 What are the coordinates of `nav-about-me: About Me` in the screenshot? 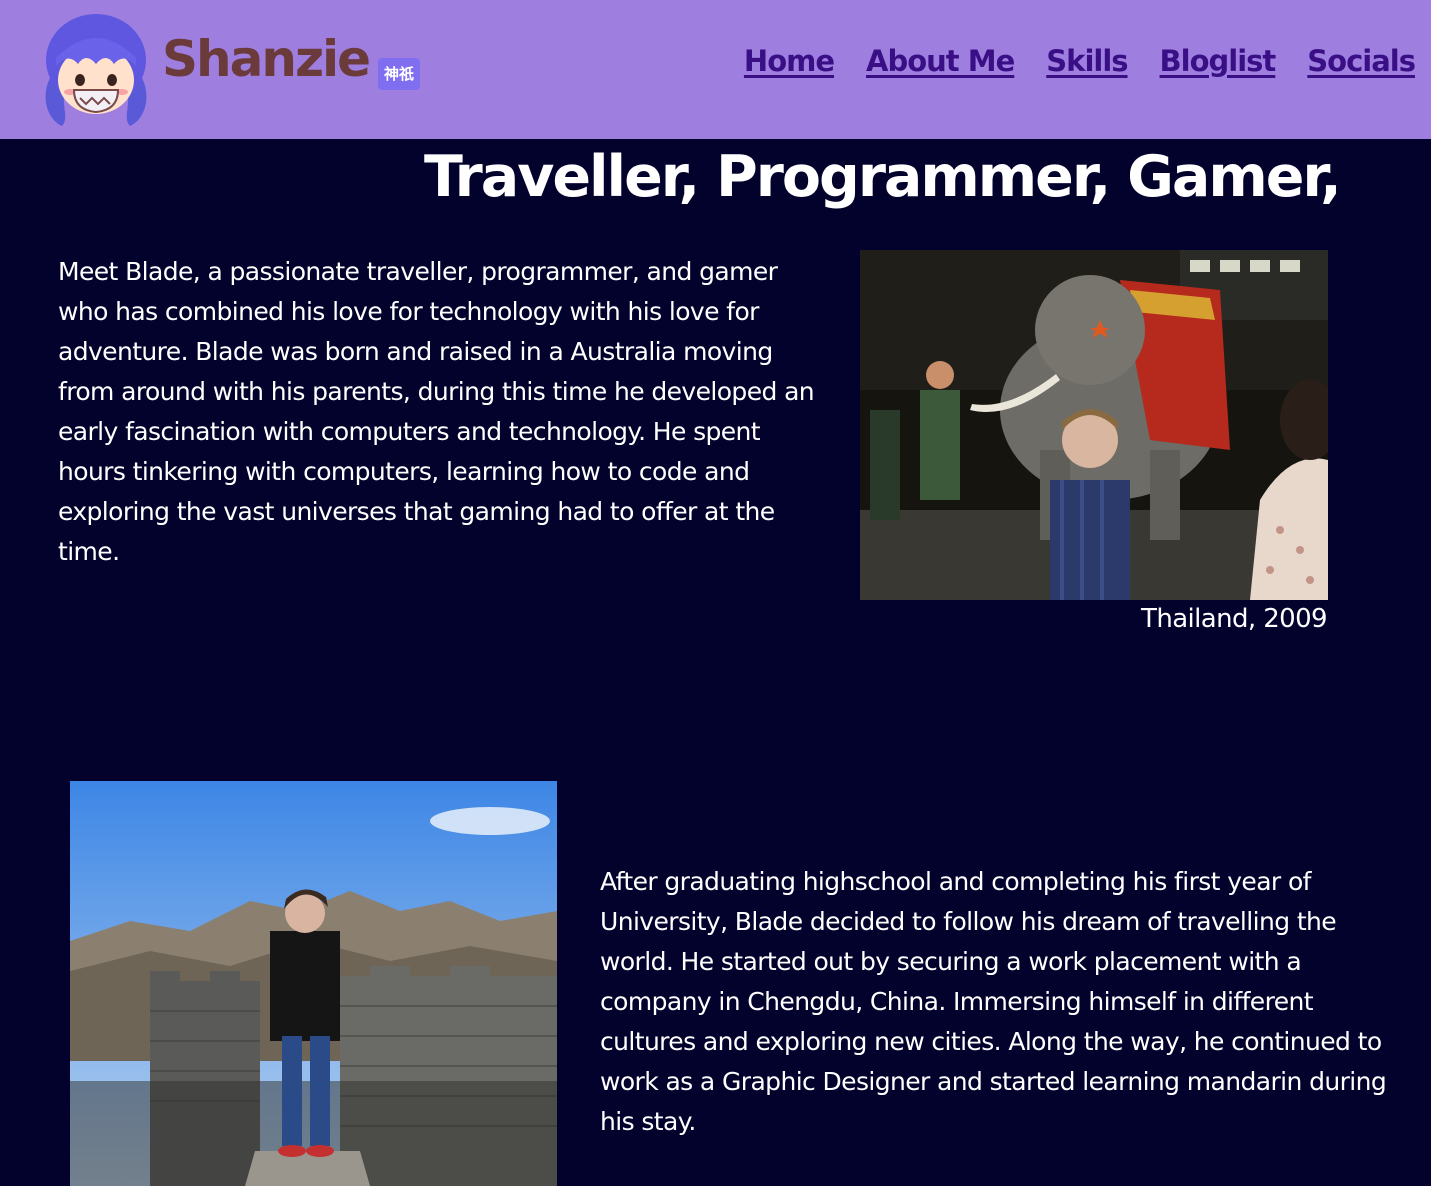 It's located at (940, 61).